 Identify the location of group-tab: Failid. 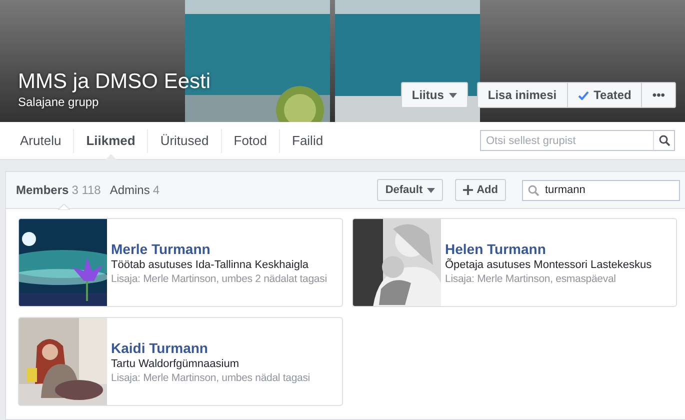
(308, 140).